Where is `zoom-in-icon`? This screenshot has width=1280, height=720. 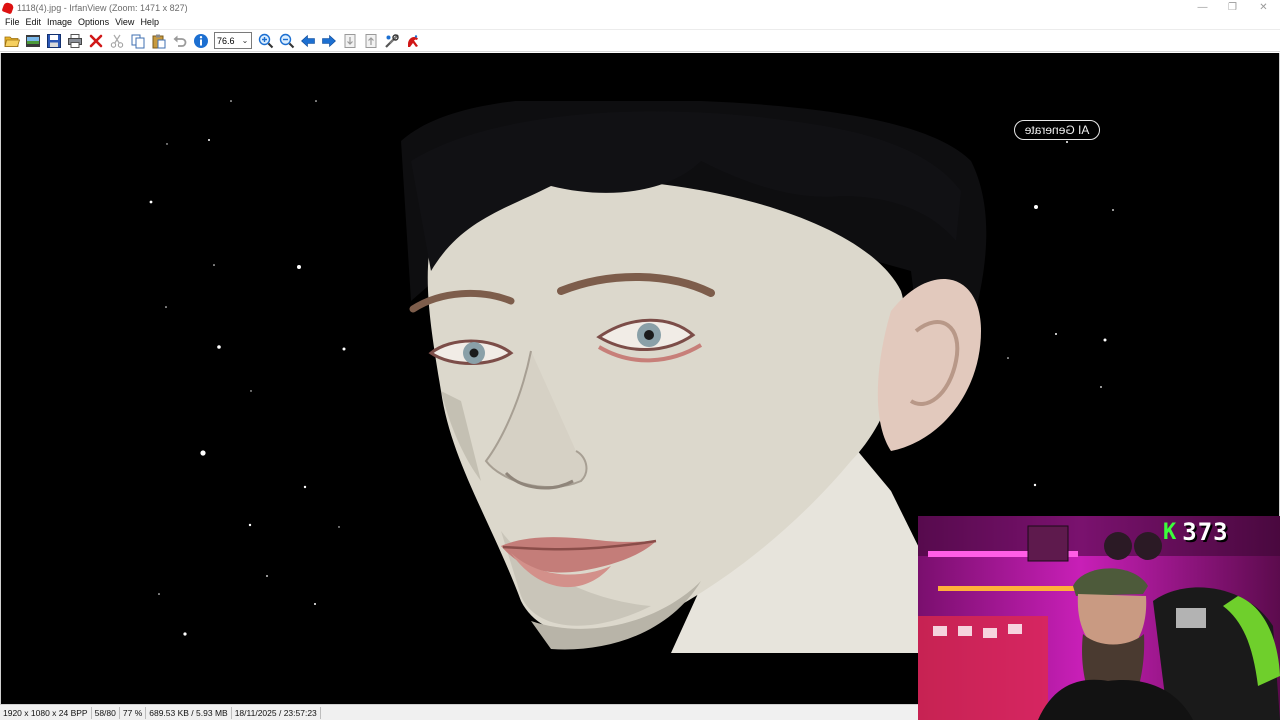
zoom-in-icon is located at coordinates (265, 40).